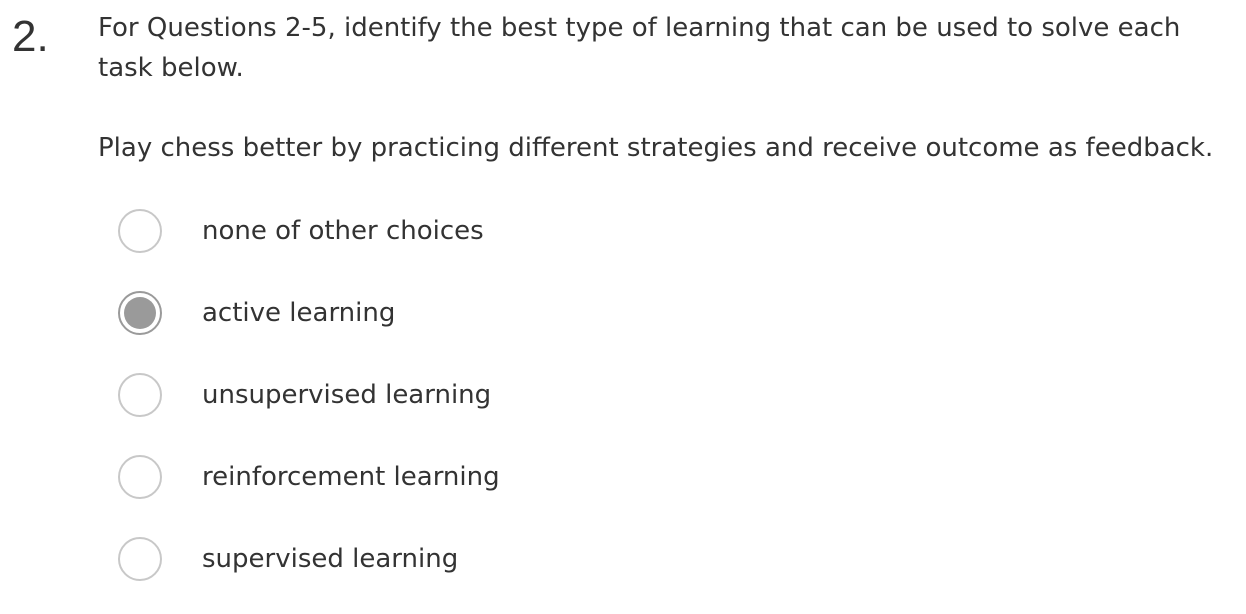 The width and height of the screenshot is (1246, 614). What do you see at coordinates (299, 313) in the screenshot?
I see `option-label: active learning` at bounding box center [299, 313].